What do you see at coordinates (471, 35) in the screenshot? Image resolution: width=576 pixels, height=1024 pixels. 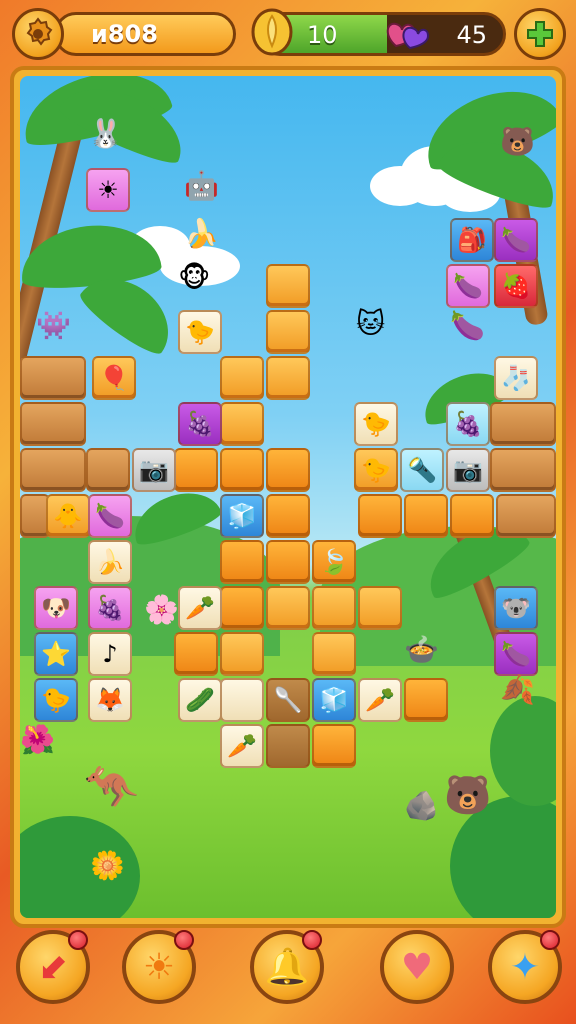 I see `progress-target: 45` at bounding box center [471, 35].